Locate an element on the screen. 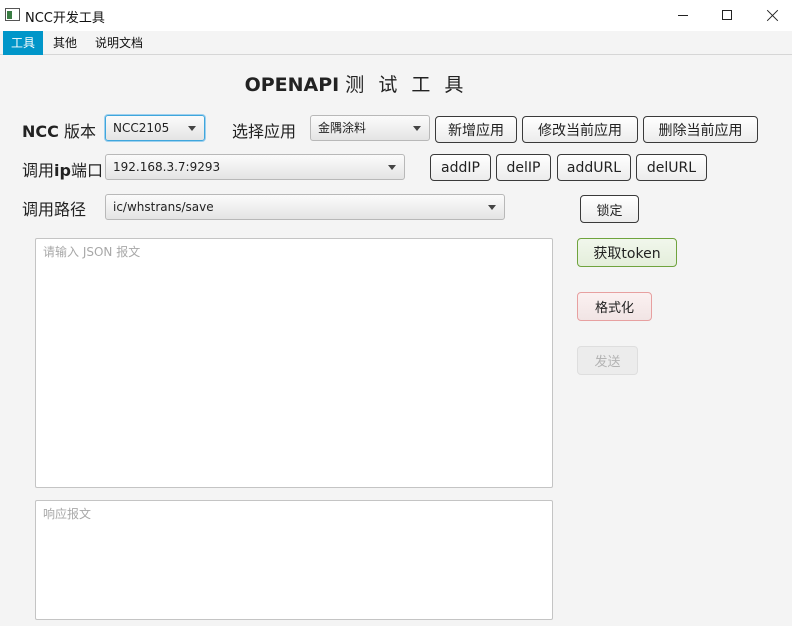  add-url-button: addURL is located at coordinates (594, 167).